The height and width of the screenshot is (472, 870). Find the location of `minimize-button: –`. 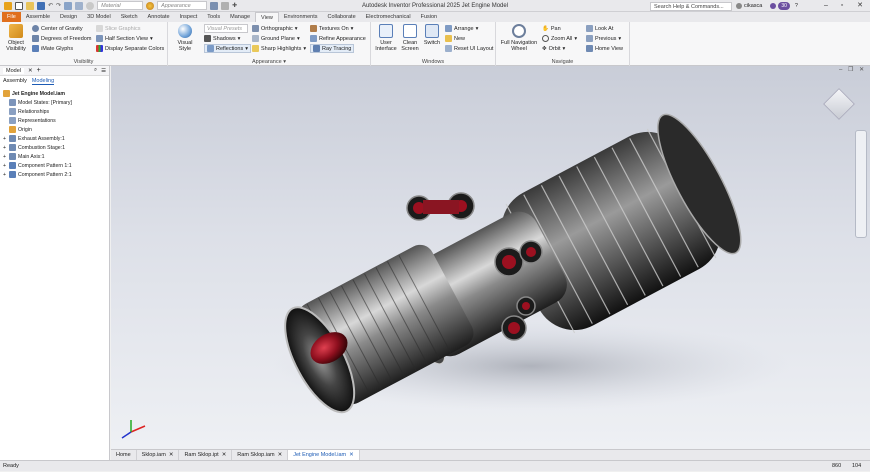

minimize-button: – is located at coordinates (826, 6).